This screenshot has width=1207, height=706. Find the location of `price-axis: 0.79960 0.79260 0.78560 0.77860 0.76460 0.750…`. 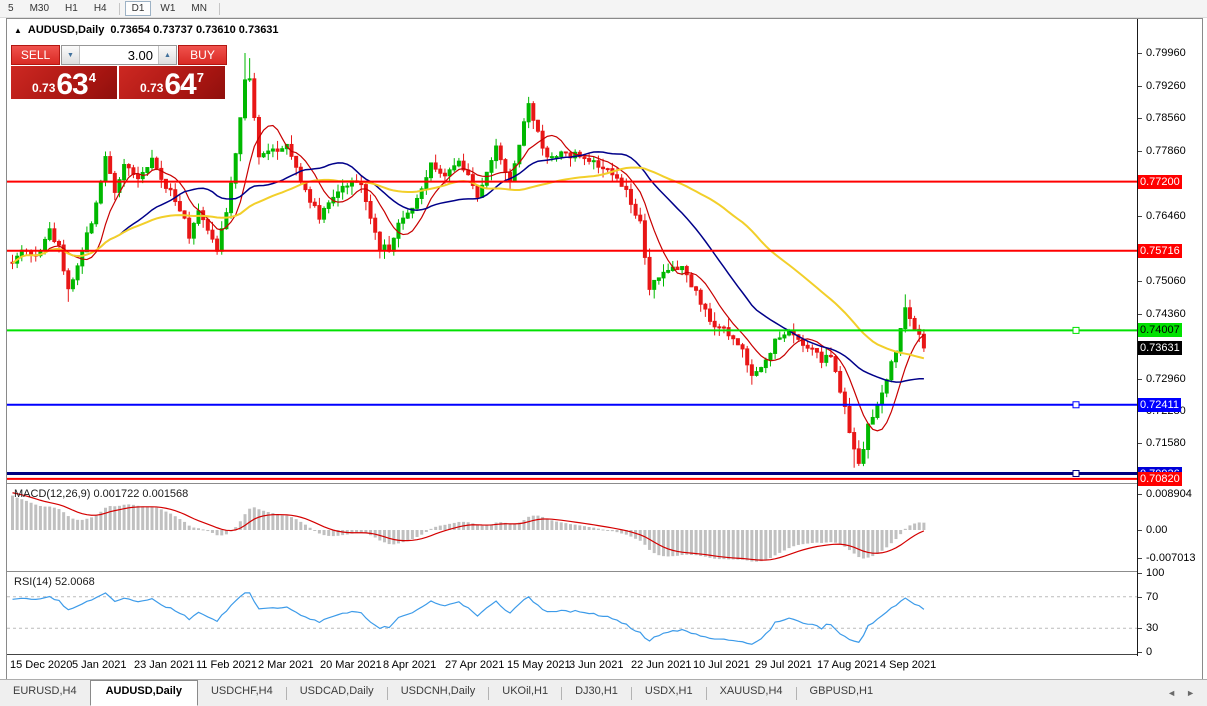

price-axis: 0.79960 0.79260 0.78560 0.77860 0.76460 0.750… is located at coordinates (1168, 338).